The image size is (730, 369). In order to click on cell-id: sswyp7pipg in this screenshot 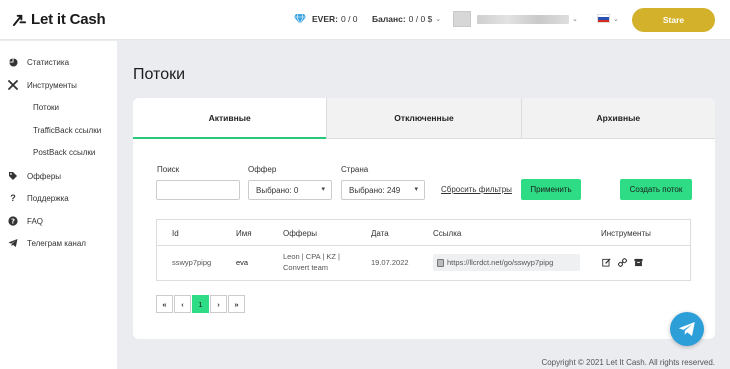, I will do `click(192, 262)`.